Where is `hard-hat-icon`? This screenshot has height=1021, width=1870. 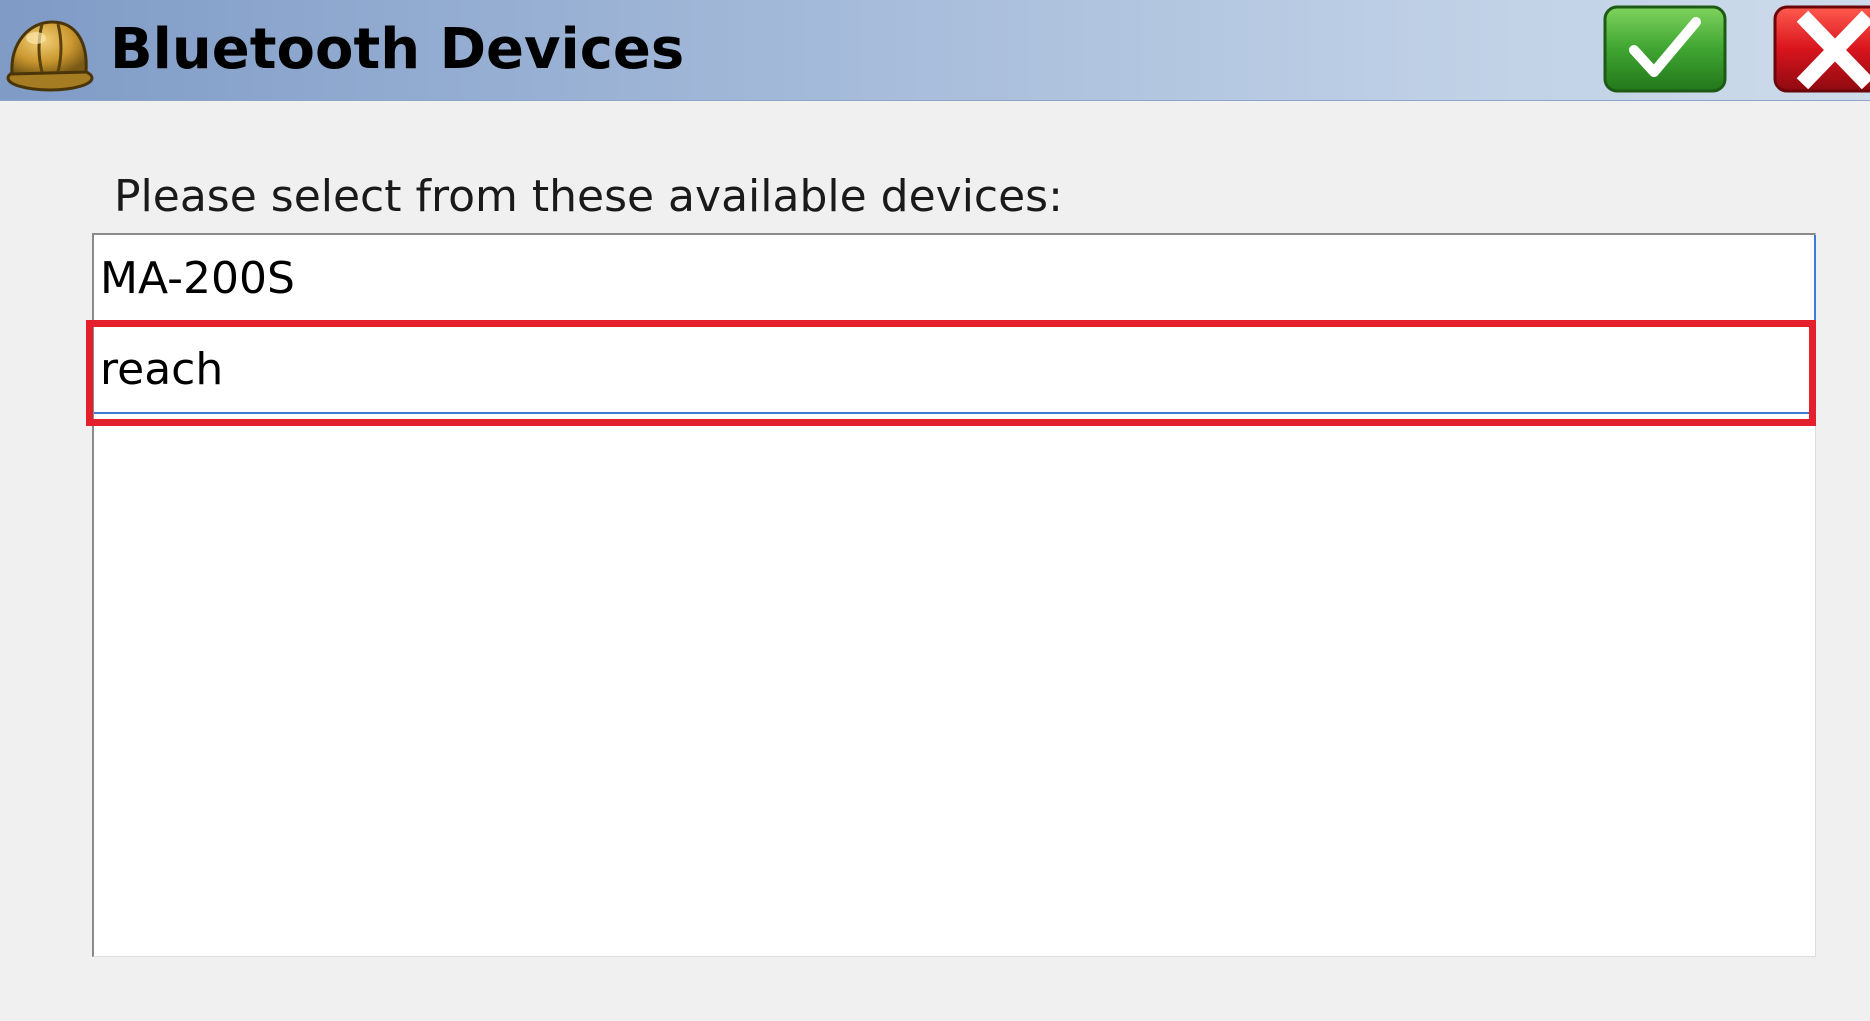 hard-hat-icon is located at coordinates (48, 53).